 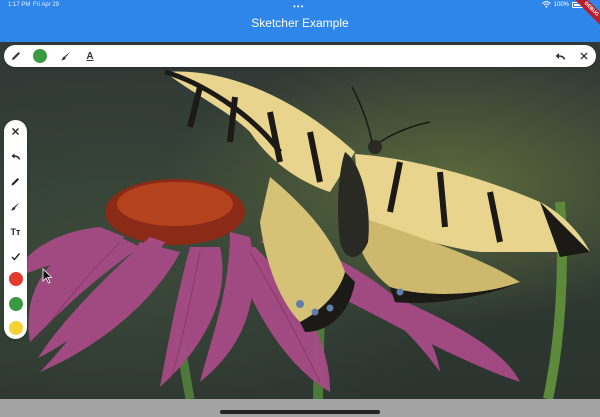 What do you see at coordinates (300, 412) in the screenshot?
I see `home-indicator` at bounding box center [300, 412].